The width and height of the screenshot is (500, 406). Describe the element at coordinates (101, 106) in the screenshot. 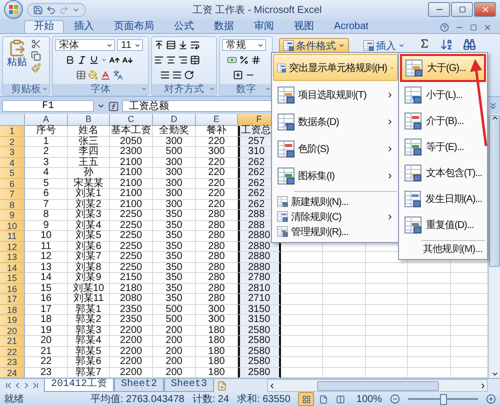

I see `dropdown-icon` at that location.